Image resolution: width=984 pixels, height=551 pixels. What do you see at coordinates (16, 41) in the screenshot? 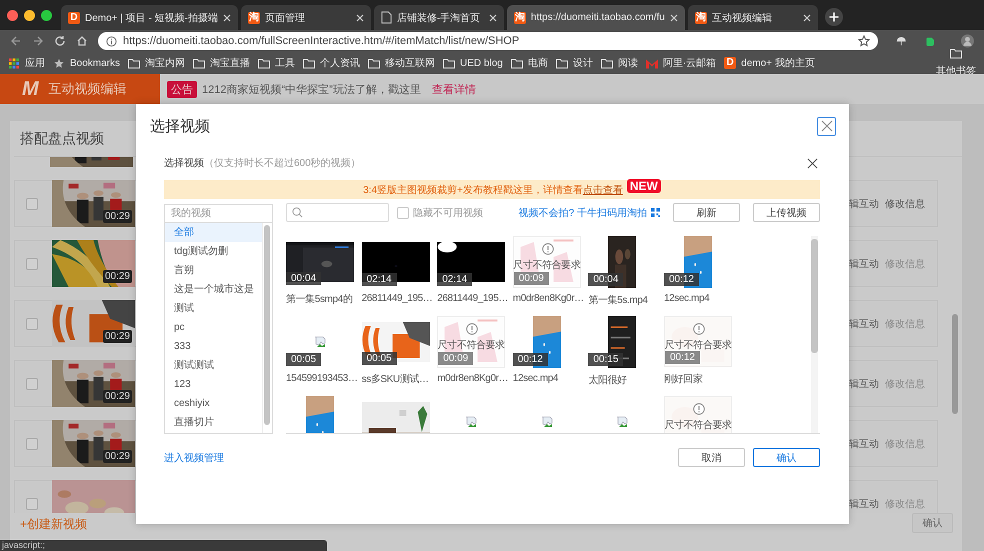
I see `back-icon` at bounding box center [16, 41].